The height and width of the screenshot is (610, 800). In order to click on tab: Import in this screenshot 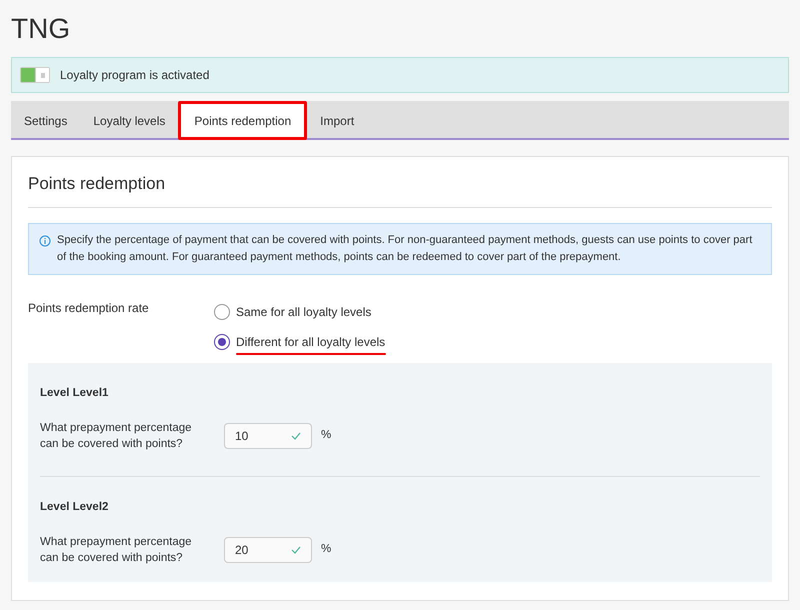, I will do `click(337, 120)`.